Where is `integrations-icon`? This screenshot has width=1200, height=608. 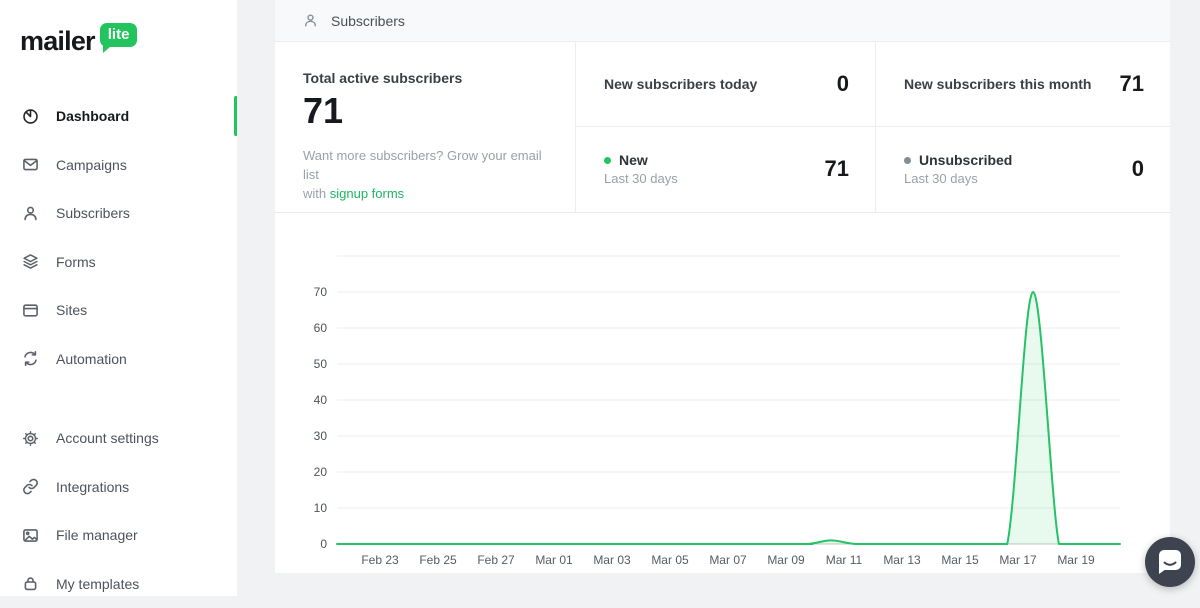
integrations-icon is located at coordinates (30, 486).